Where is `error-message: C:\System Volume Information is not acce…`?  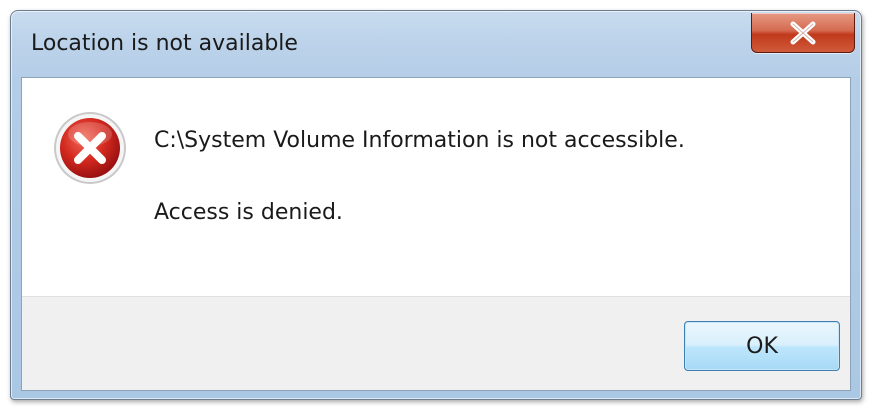
error-message: C:\System Volume Information is not acce… is located at coordinates (419, 140).